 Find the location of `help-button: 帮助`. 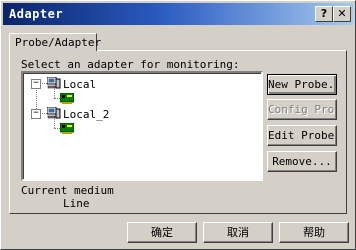

help-button: 帮助 is located at coordinates (314, 232).